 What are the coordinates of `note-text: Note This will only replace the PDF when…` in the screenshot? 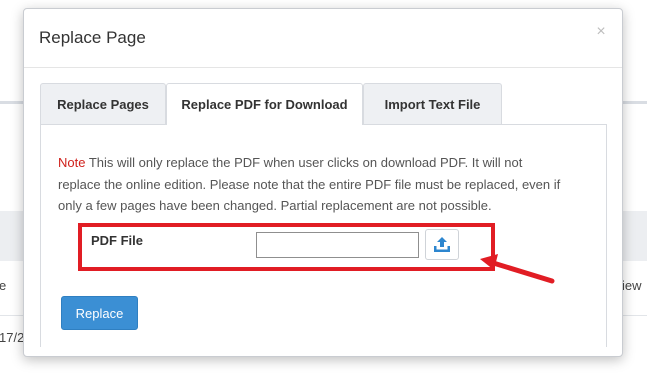 It's located at (313, 184).